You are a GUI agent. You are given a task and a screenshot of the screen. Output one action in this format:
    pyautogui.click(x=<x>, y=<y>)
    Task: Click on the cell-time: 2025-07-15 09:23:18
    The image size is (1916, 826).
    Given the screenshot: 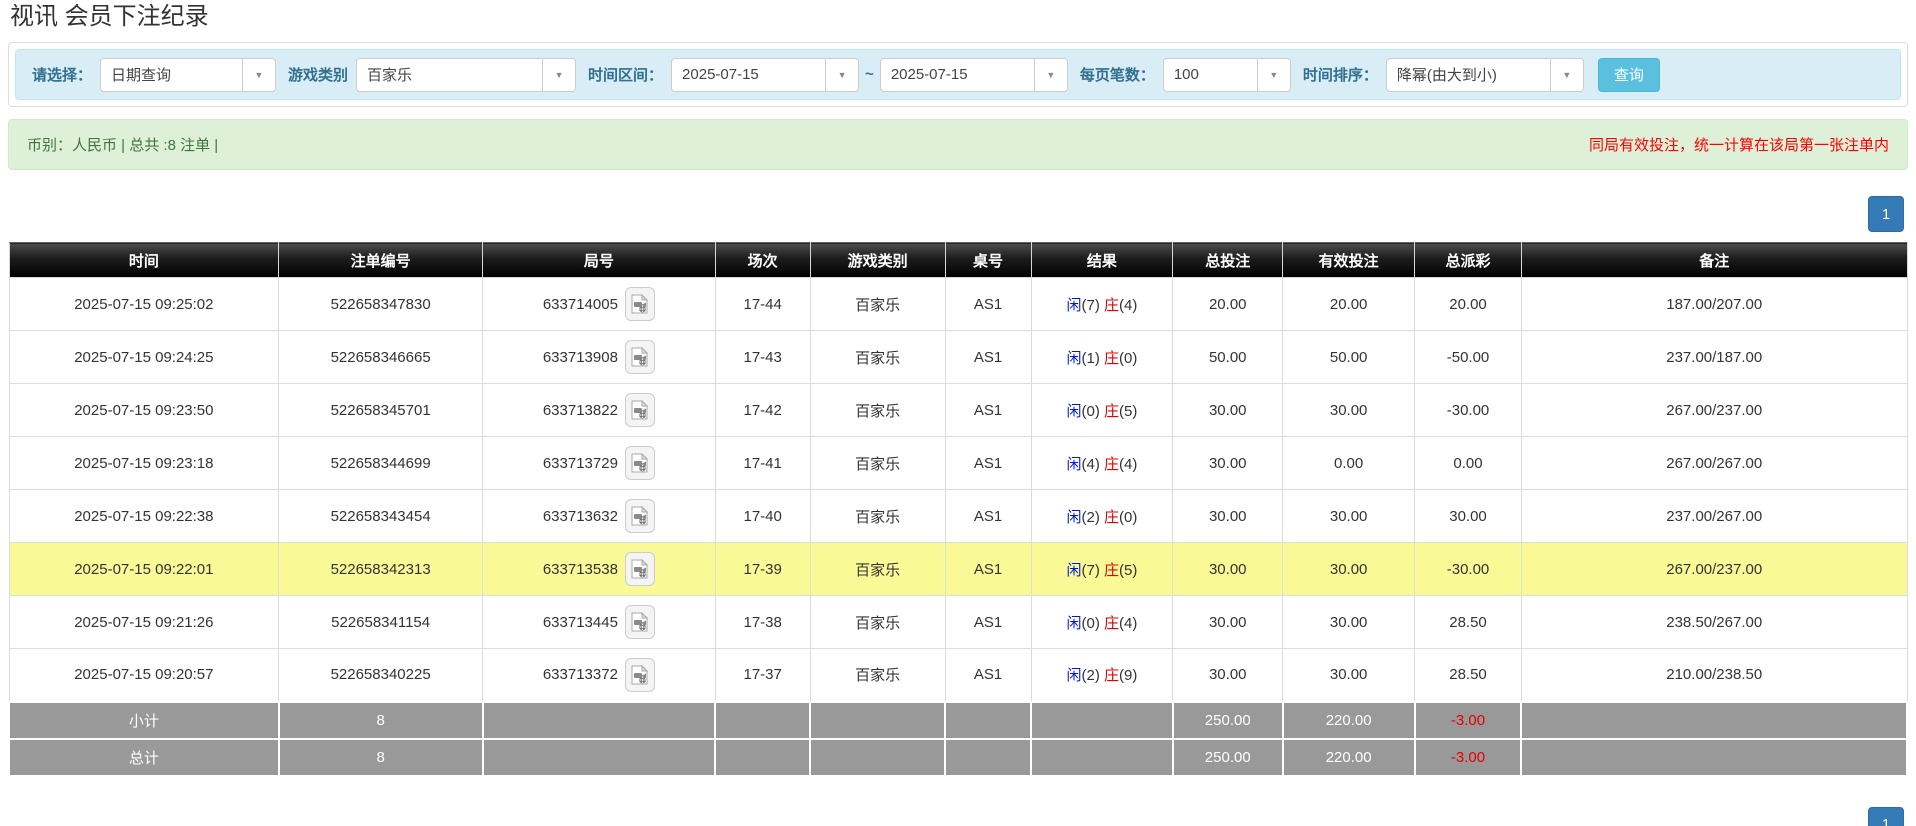 What is the action you would take?
    pyautogui.click(x=144, y=463)
    